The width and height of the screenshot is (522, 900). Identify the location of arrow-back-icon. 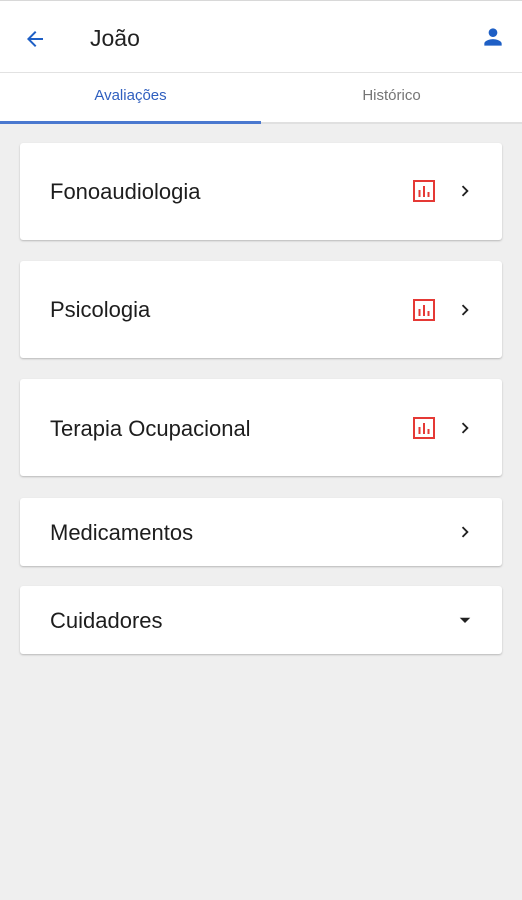
(35, 39).